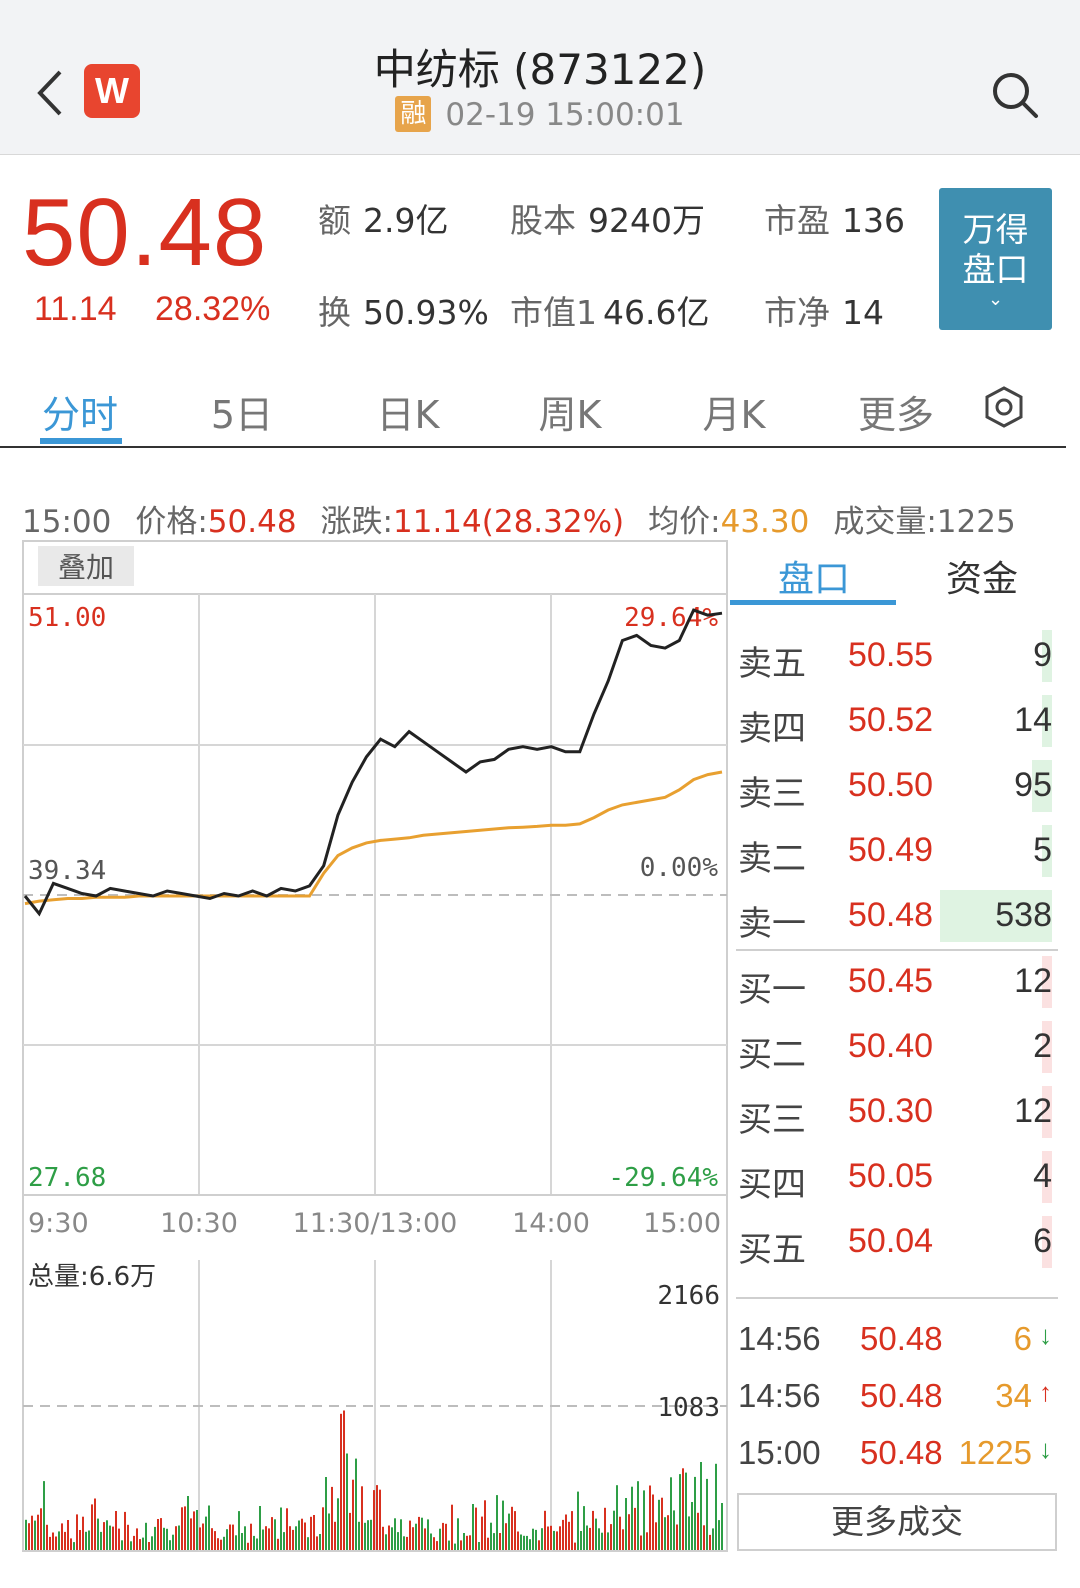 The height and width of the screenshot is (1588, 1080). What do you see at coordinates (824, 312) in the screenshot?
I see `stat-pb-ratio: 市净 14` at bounding box center [824, 312].